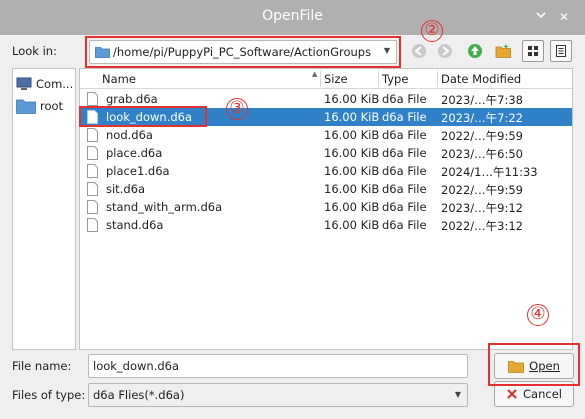 The height and width of the screenshot is (419, 585). What do you see at coordinates (52, 106) in the screenshot?
I see `sidebar-item-label: root` at bounding box center [52, 106].